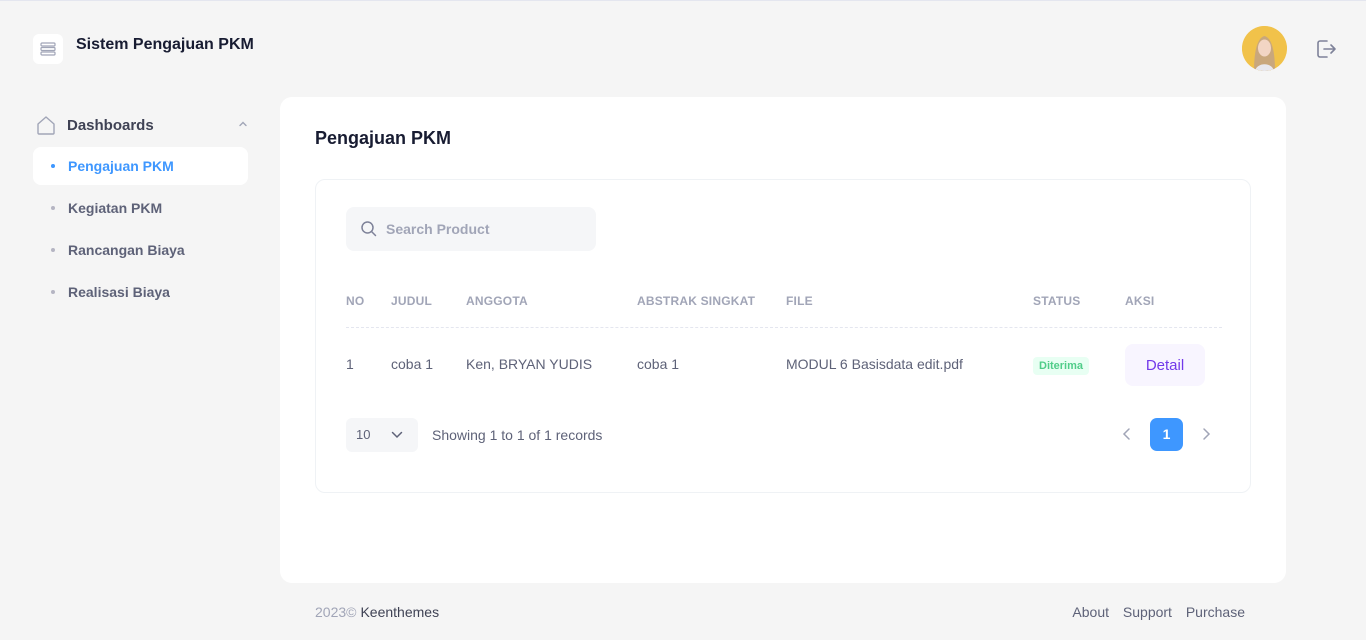 The width and height of the screenshot is (1366, 640). What do you see at coordinates (399, 612) in the screenshot?
I see `footer-brand-link: Keenthemes` at bounding box center [399, 612].